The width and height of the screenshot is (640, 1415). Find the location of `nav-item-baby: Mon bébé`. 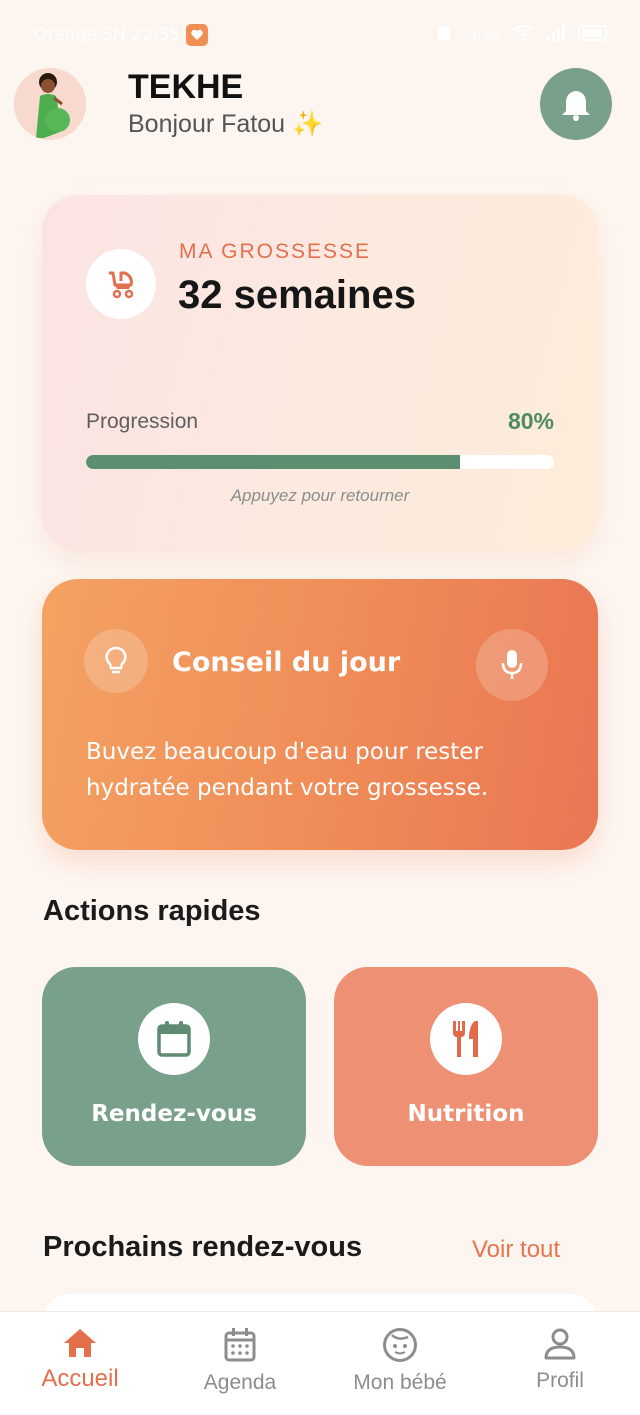

nav-item-baby: Mon bébé is located at coordinates (400, 1363).